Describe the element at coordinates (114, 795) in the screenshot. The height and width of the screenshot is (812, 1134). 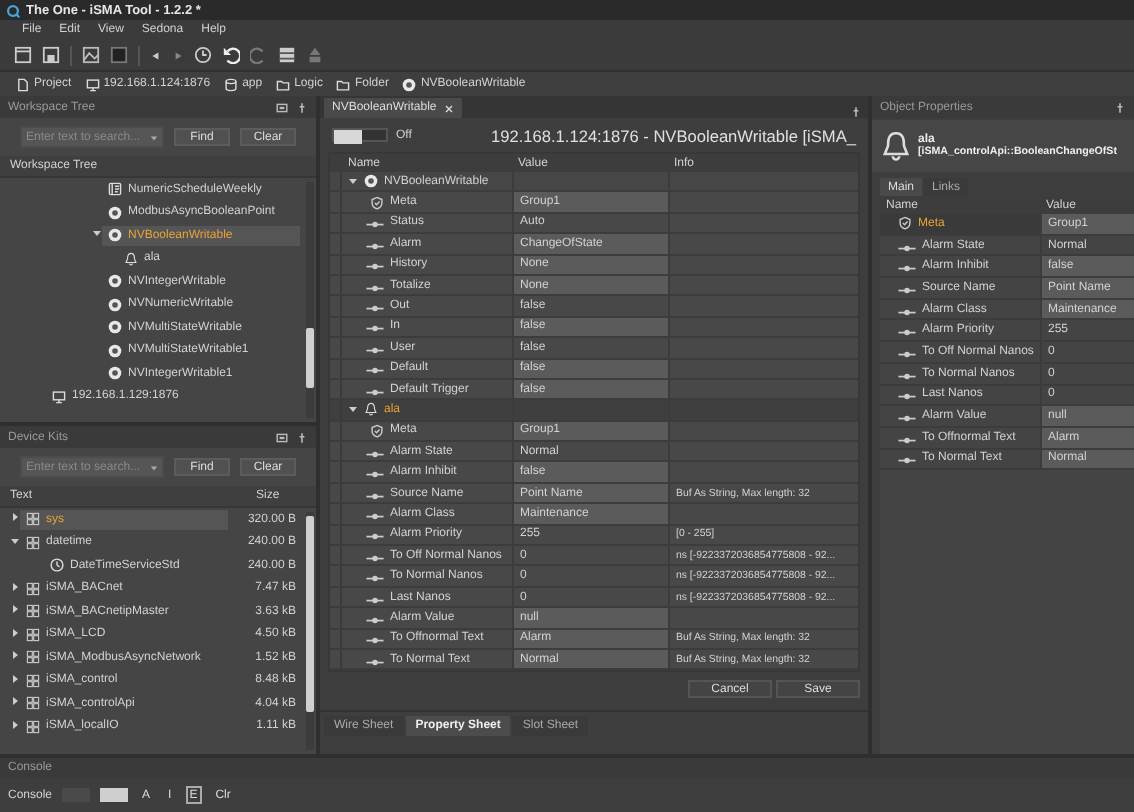
I see `console-field` at that location.